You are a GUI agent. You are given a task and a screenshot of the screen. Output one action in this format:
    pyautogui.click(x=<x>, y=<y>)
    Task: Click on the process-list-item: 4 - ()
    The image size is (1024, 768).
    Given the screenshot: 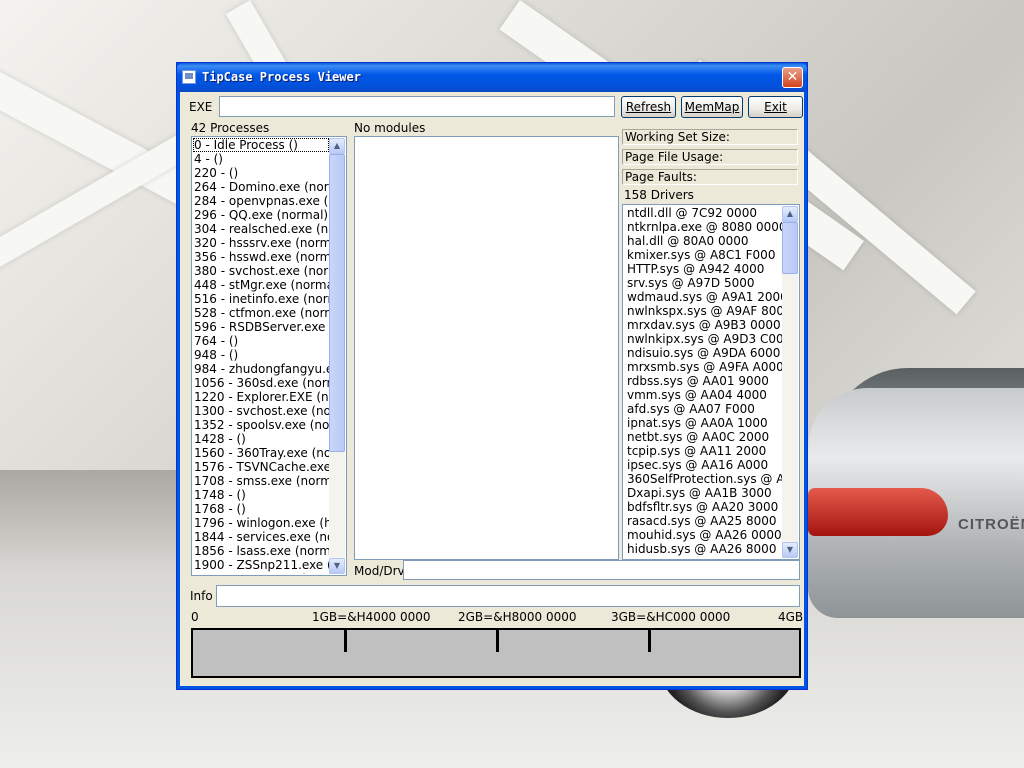 What is the action you would take?
    pyautogui.click(x=261, y=159)
    